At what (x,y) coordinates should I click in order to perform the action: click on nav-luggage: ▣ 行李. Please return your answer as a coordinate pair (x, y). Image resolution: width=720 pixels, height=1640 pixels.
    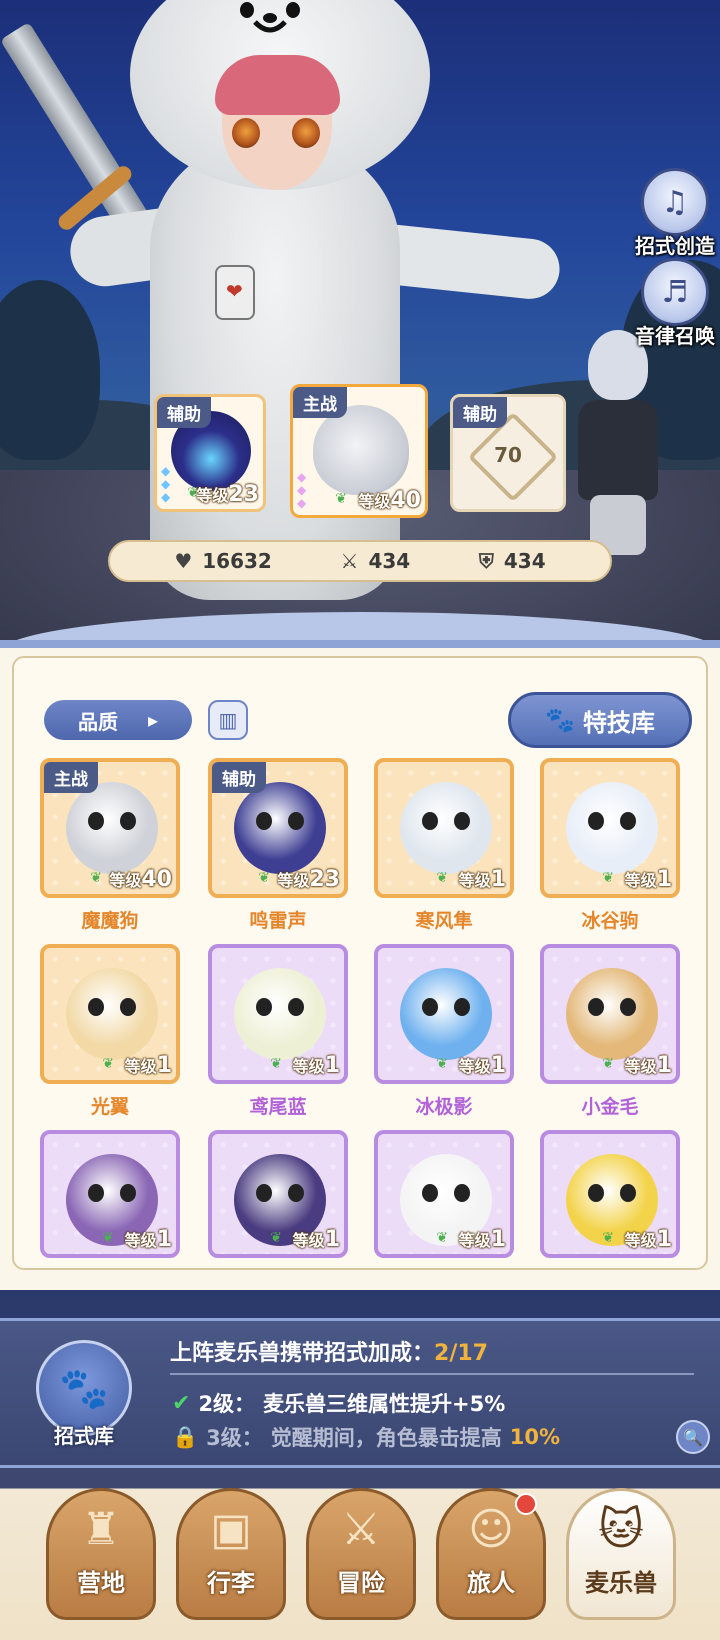
    Looking at the image, I should click on (231, 1554).